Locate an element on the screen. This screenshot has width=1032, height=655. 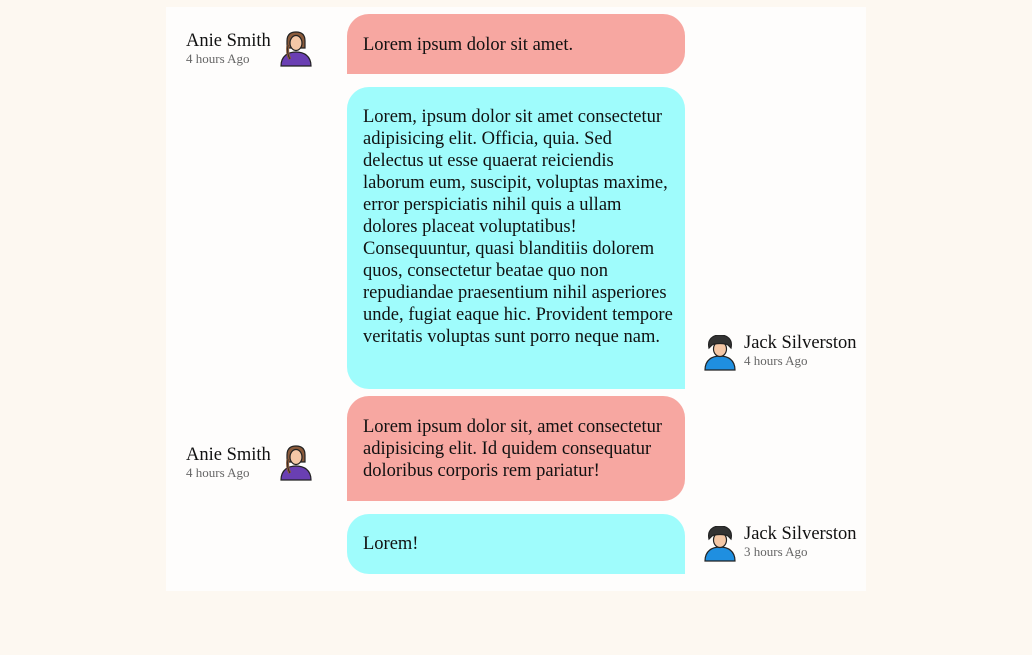
message-bubble: Lorem ipsum dolor sit amet. is located at coordinates (516, 44).